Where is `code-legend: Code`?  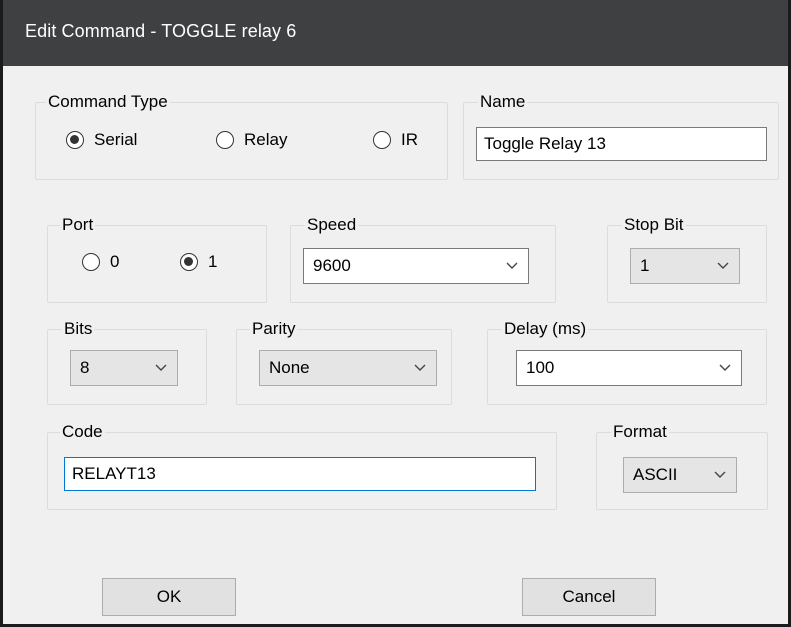 code-legend: Code is located at coordinates (82, 432).